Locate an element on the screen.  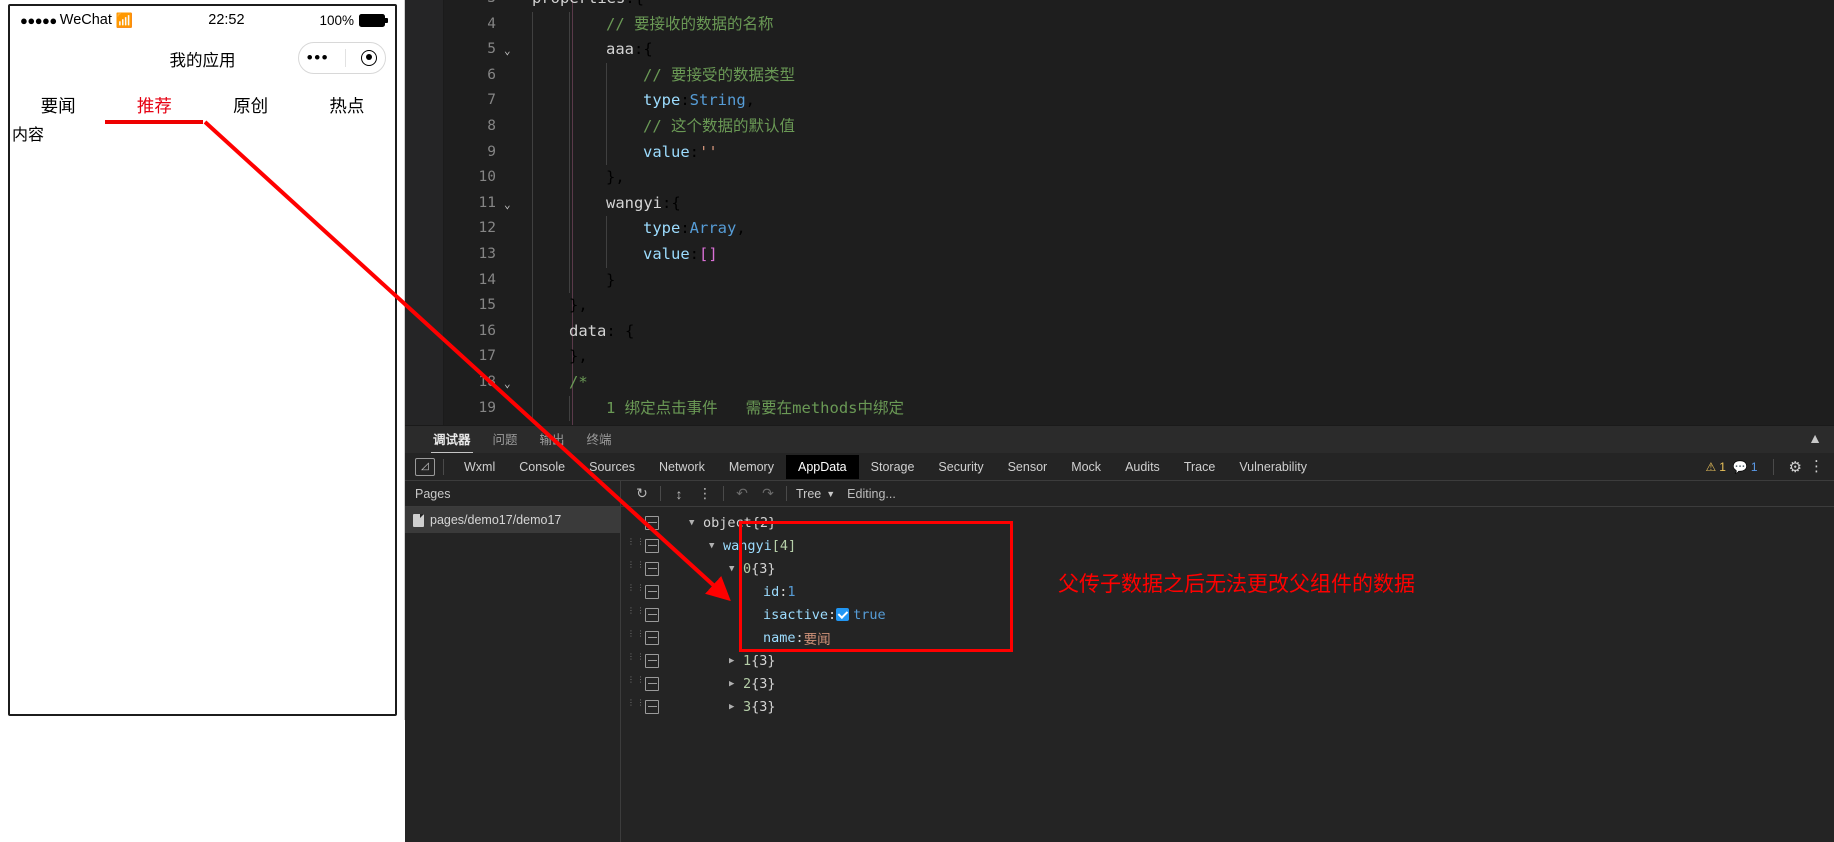
tree-node-value: 1 is located at coordinates (791, 592).